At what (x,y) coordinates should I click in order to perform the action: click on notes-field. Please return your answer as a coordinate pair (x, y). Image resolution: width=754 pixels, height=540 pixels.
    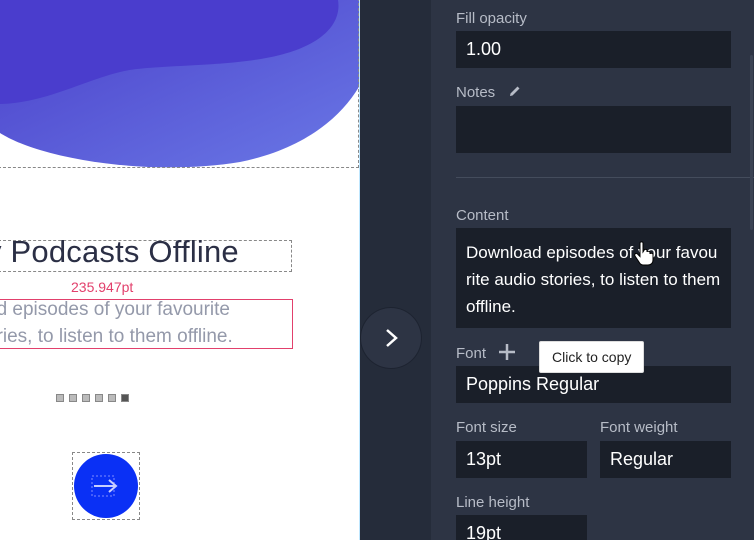
    Looking at the image, I should click on (593, 129).